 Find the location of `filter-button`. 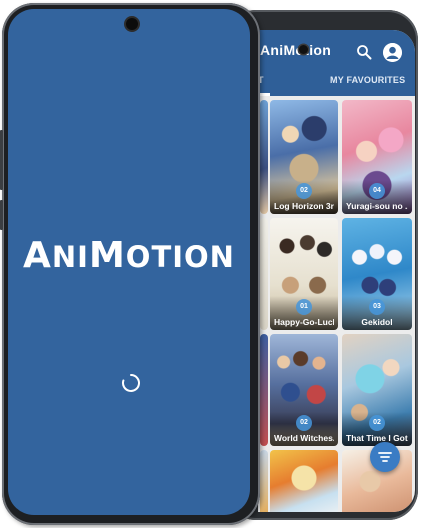

filter-button is located at coordinates (385, 457).